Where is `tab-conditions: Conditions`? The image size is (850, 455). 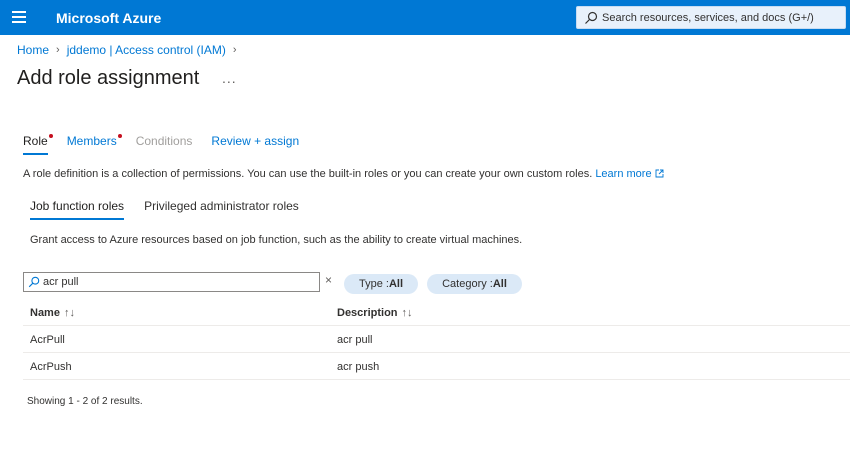
tab-conditions: Conditions is located at coordinates (164, 144).